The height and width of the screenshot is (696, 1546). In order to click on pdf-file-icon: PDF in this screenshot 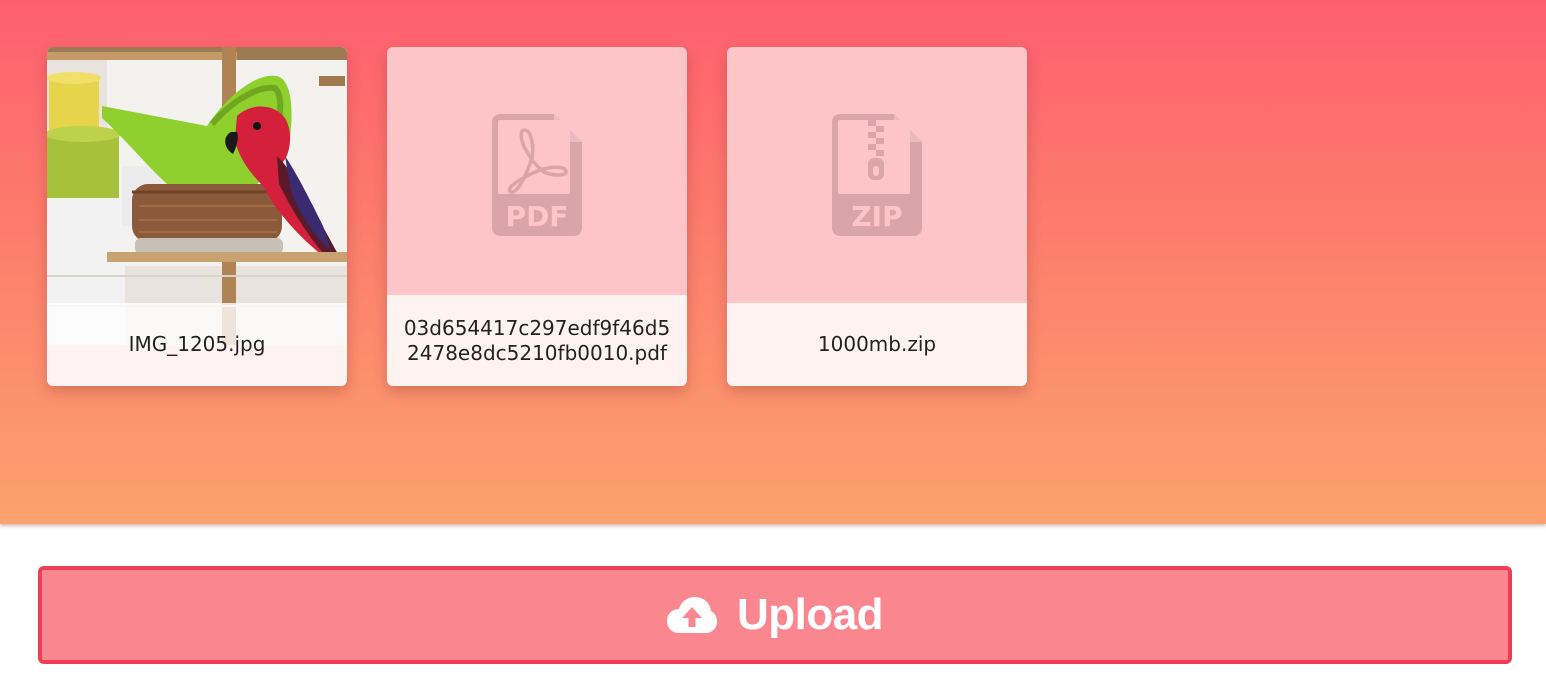, I will do `click(537, 175)`.